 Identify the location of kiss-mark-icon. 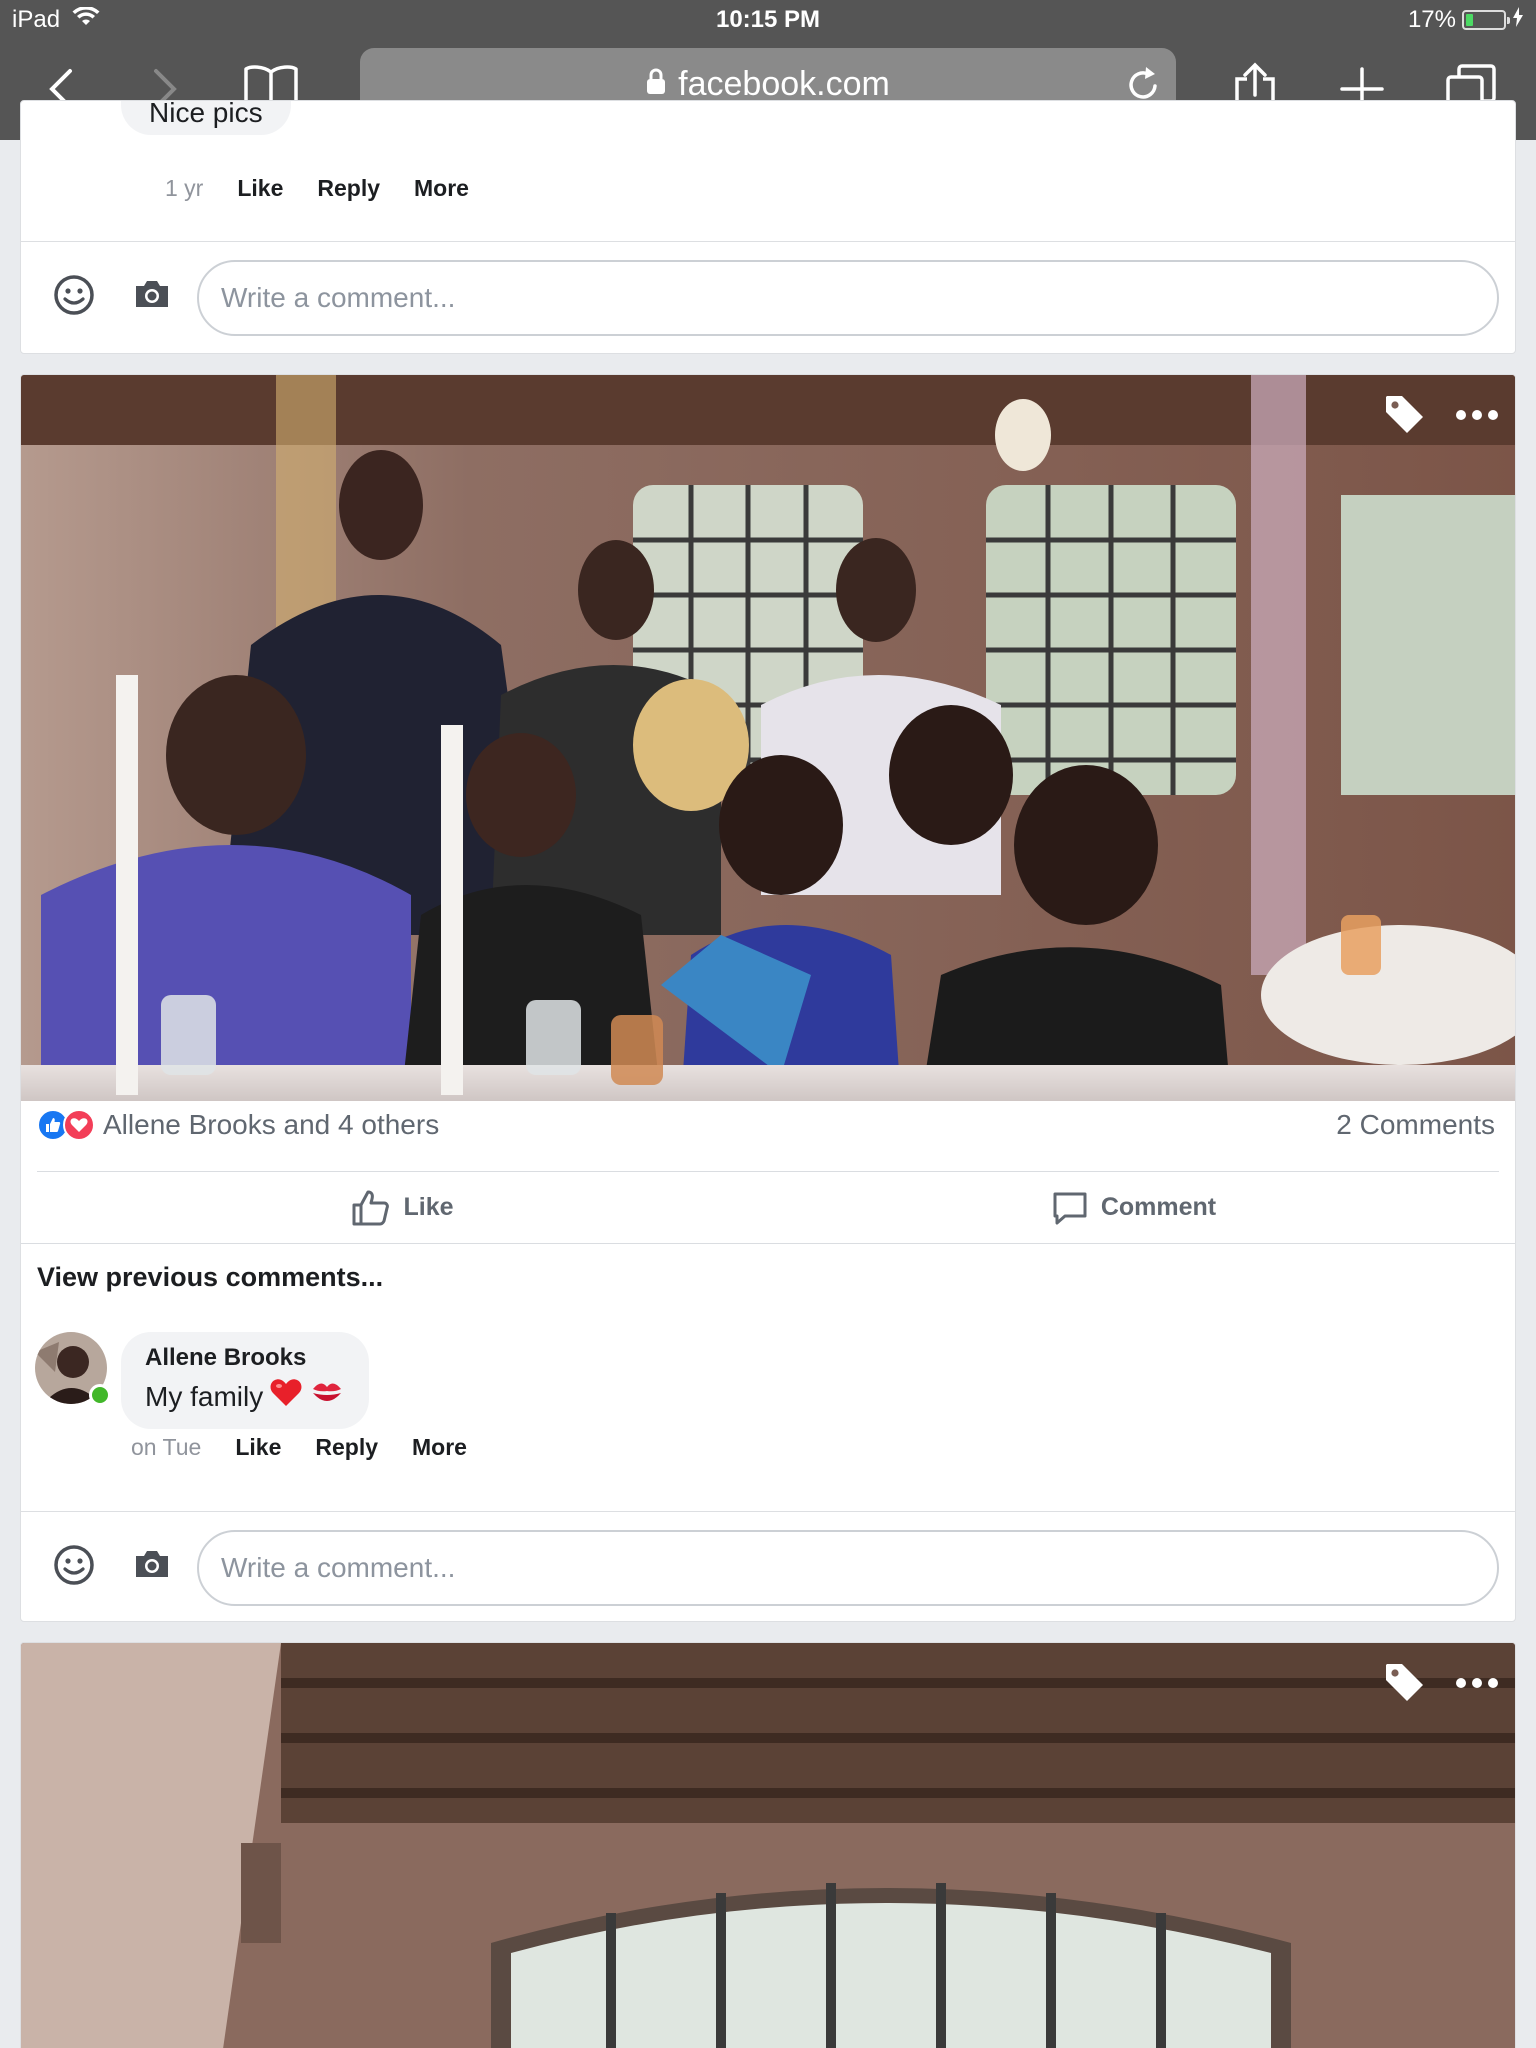
(327, 1396).